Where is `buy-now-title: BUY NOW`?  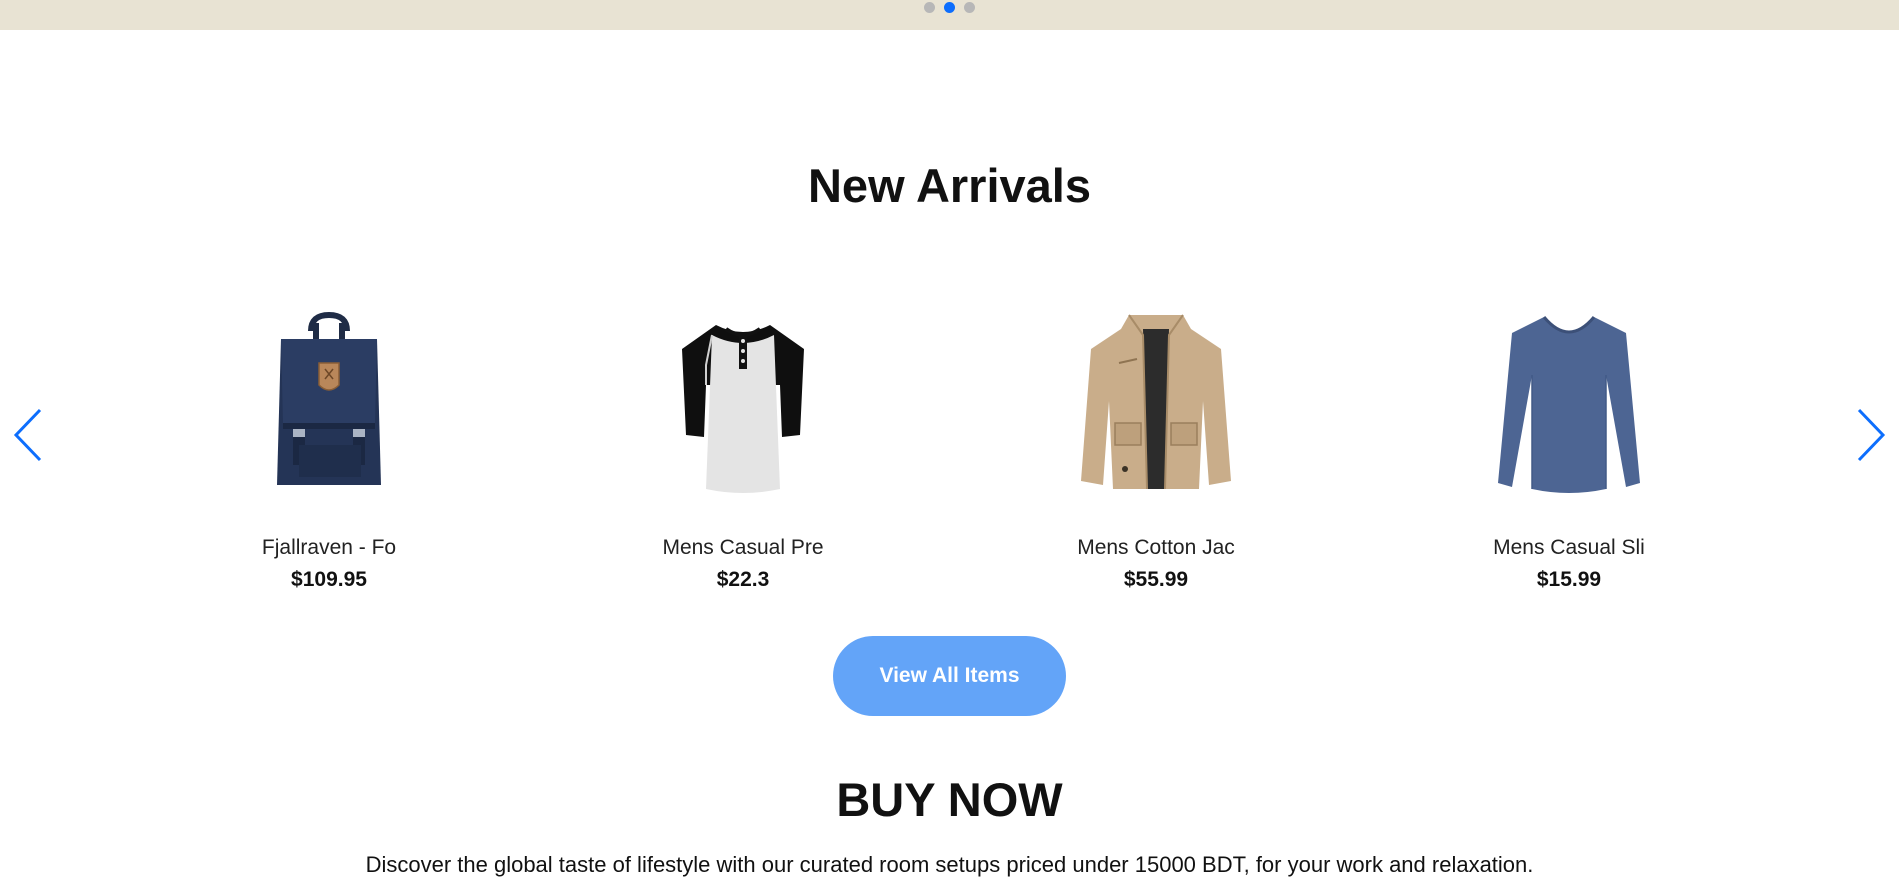
buy-now-title: BUY NOW is located at coordinates (949, 799).